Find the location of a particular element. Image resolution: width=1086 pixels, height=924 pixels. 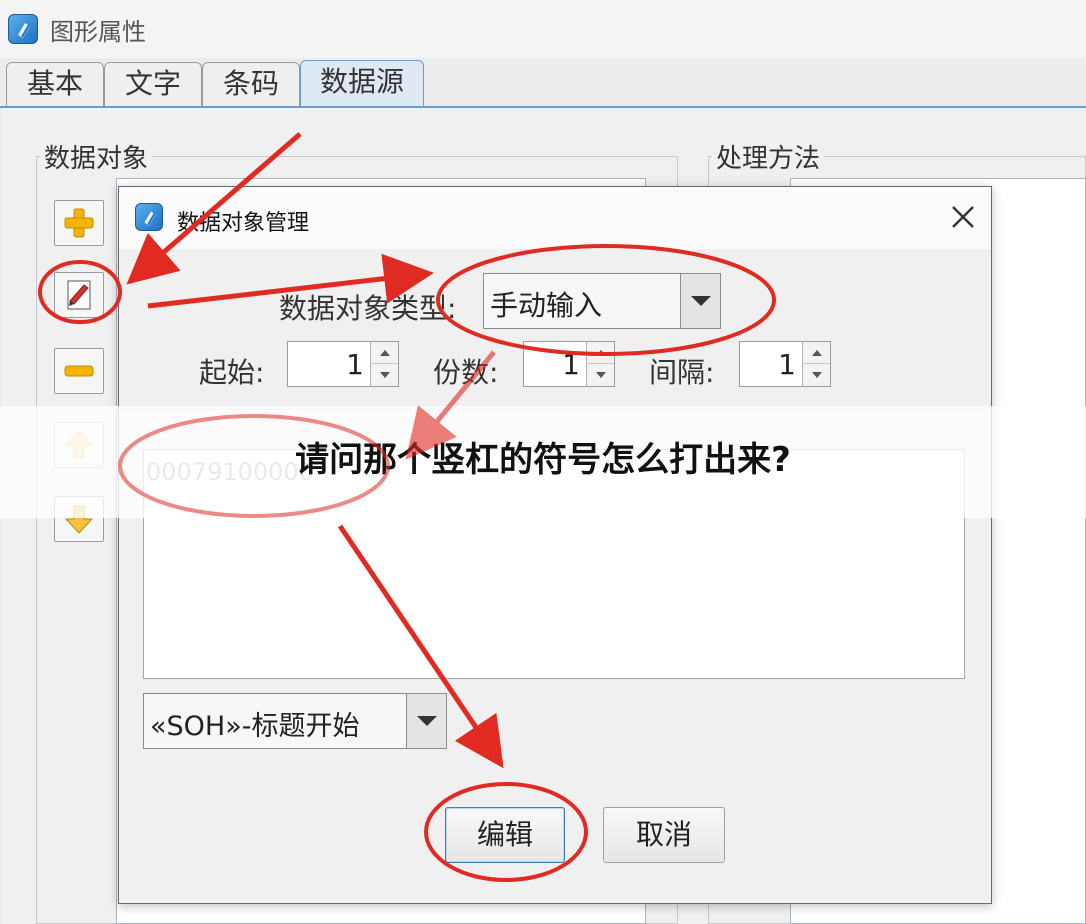

close-icon is located at coordinates (963, 217).